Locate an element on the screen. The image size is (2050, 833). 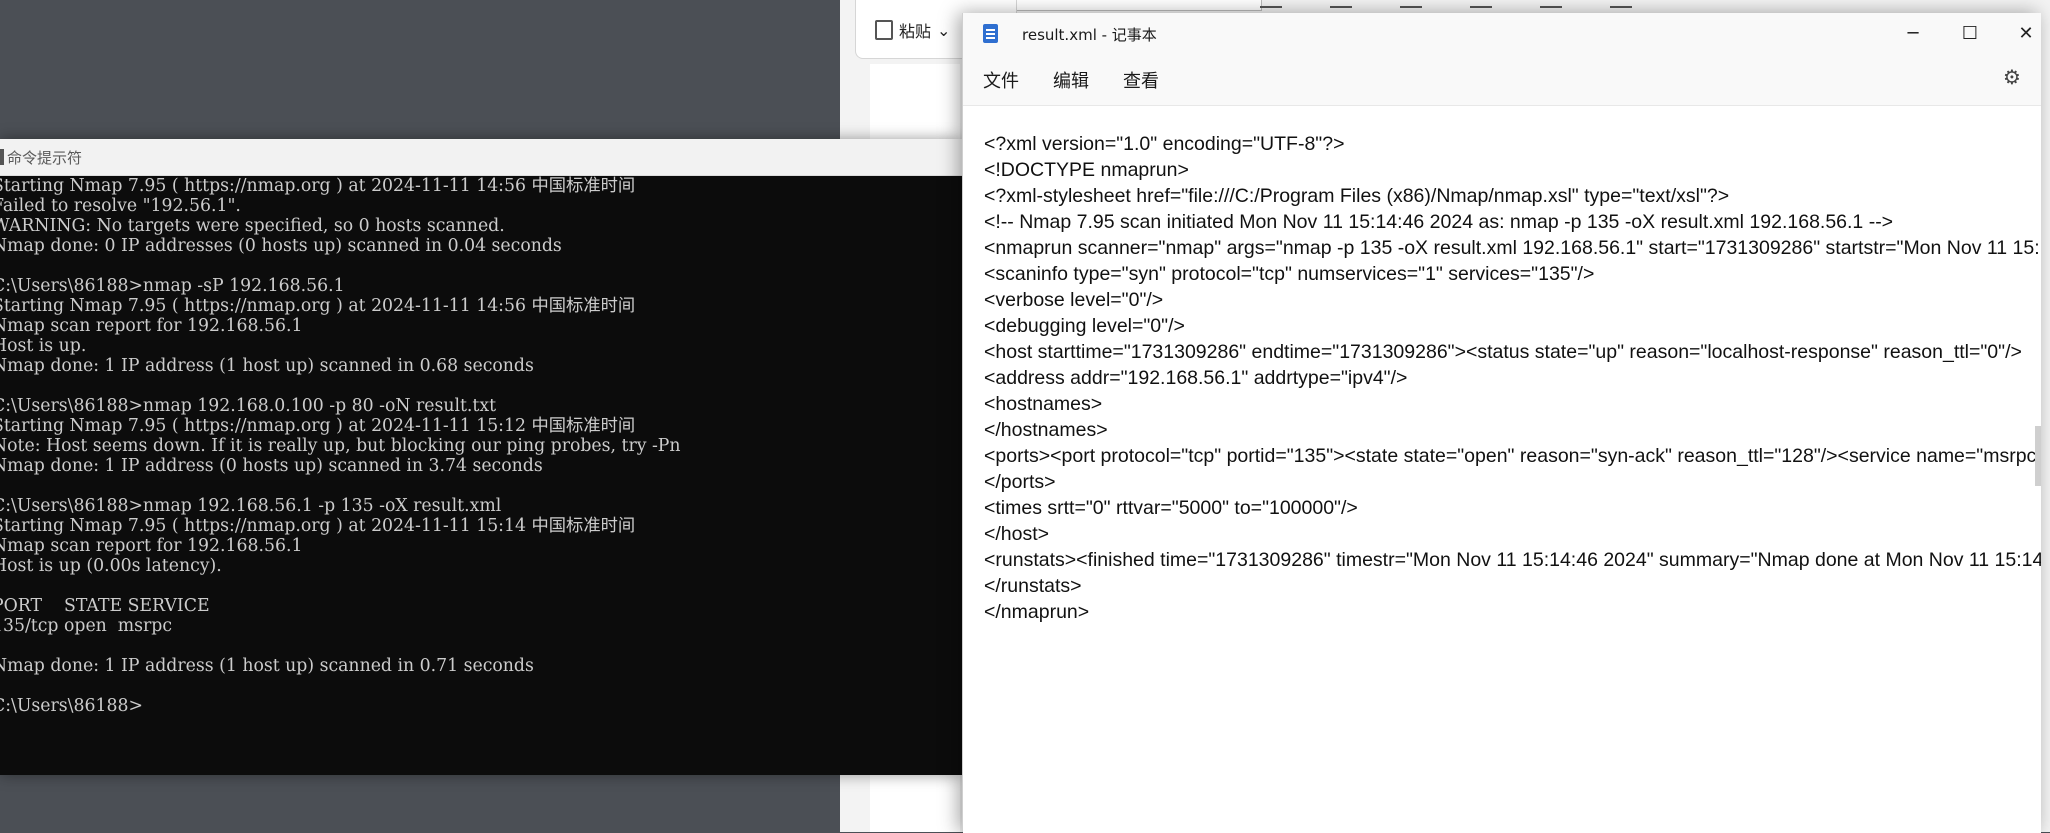
window-title: result.xml - 记事本 is located at coordinates (1089, 35).